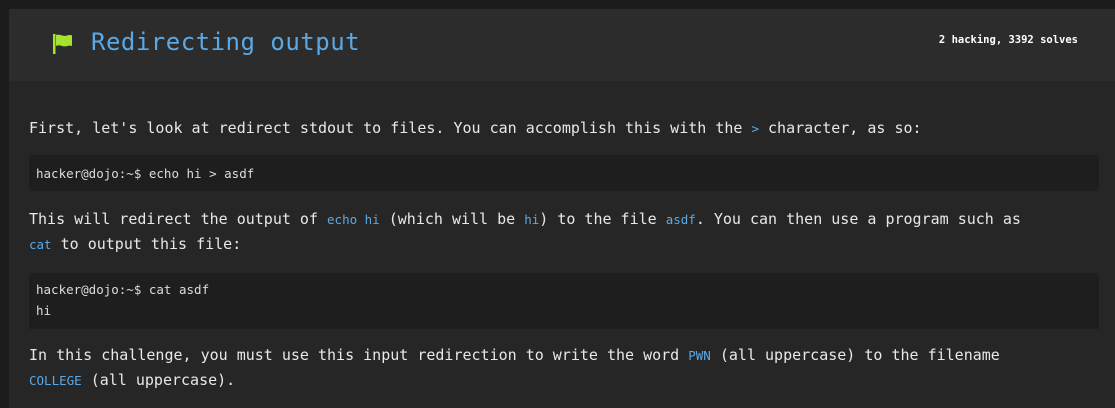  Describe the element at coordinates (564, 301) in the screenshot. I see `code-block-2: hacker@dojo:~$ cat asdf hi` at that location.